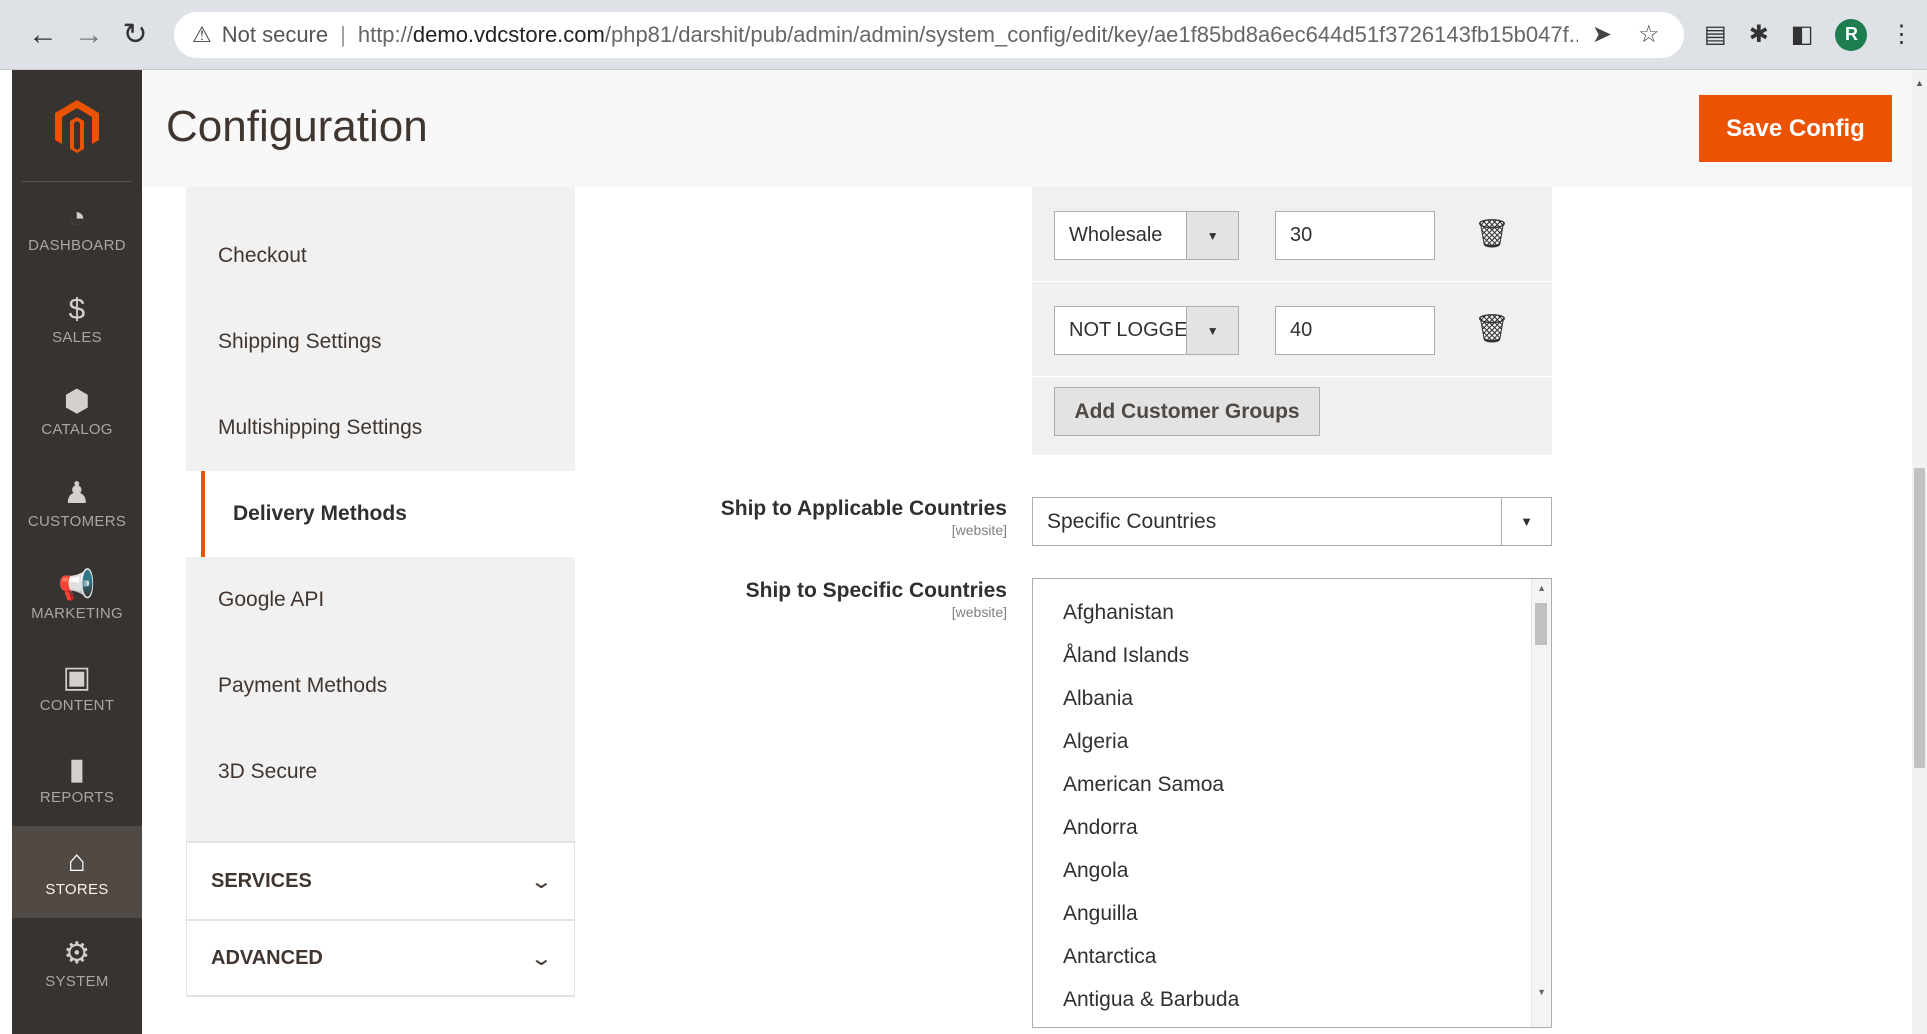 This screenshot has width=1927, height=1034. Describe the element at coordinates (979, 530) in the screenshot. I see `applicable-countries-scope: [website]` at that location.